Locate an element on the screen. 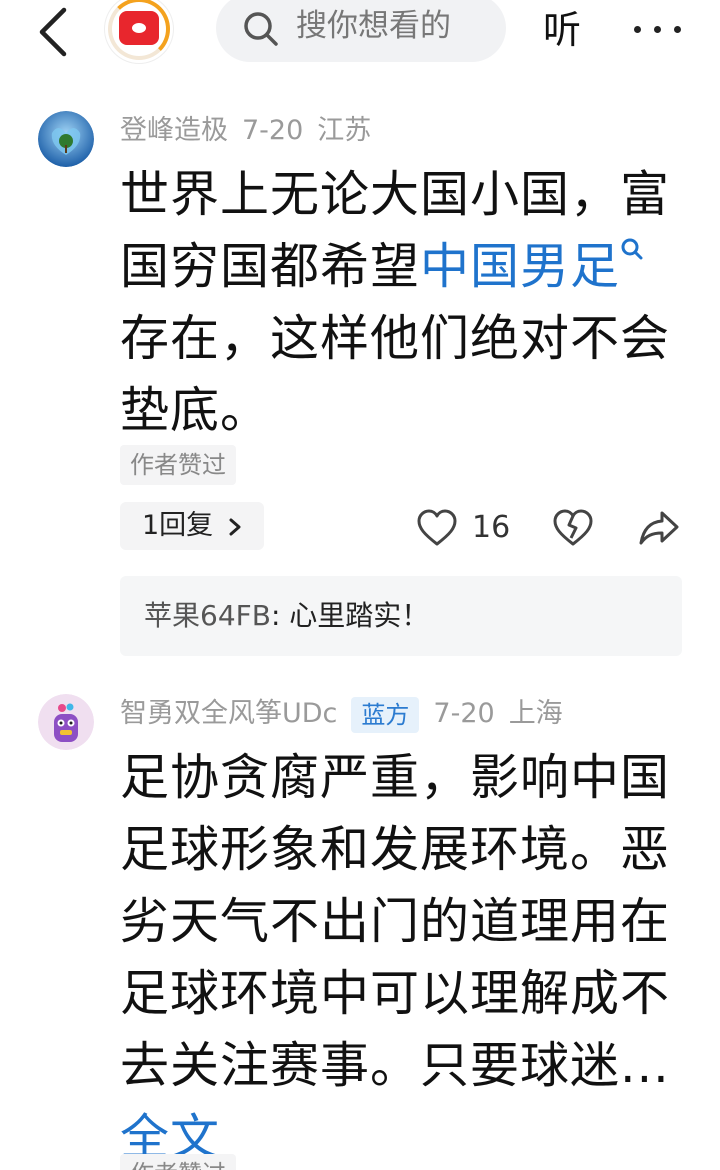 The height and width of the screenshot is (1170, 720). broken-heart-icon is located at coordinates (573, 527).